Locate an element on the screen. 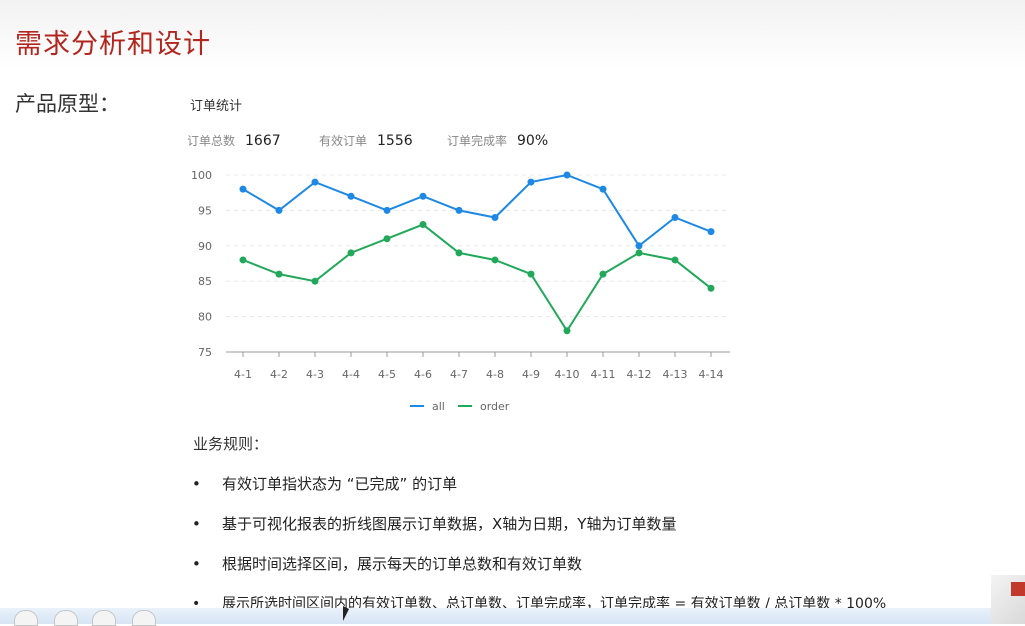 The width and height of the screenshot is (1025, 626). rule-text: 根据时间选择区间，展示每天的订单总数和有效订单数 is located at coordinates (402, 564).